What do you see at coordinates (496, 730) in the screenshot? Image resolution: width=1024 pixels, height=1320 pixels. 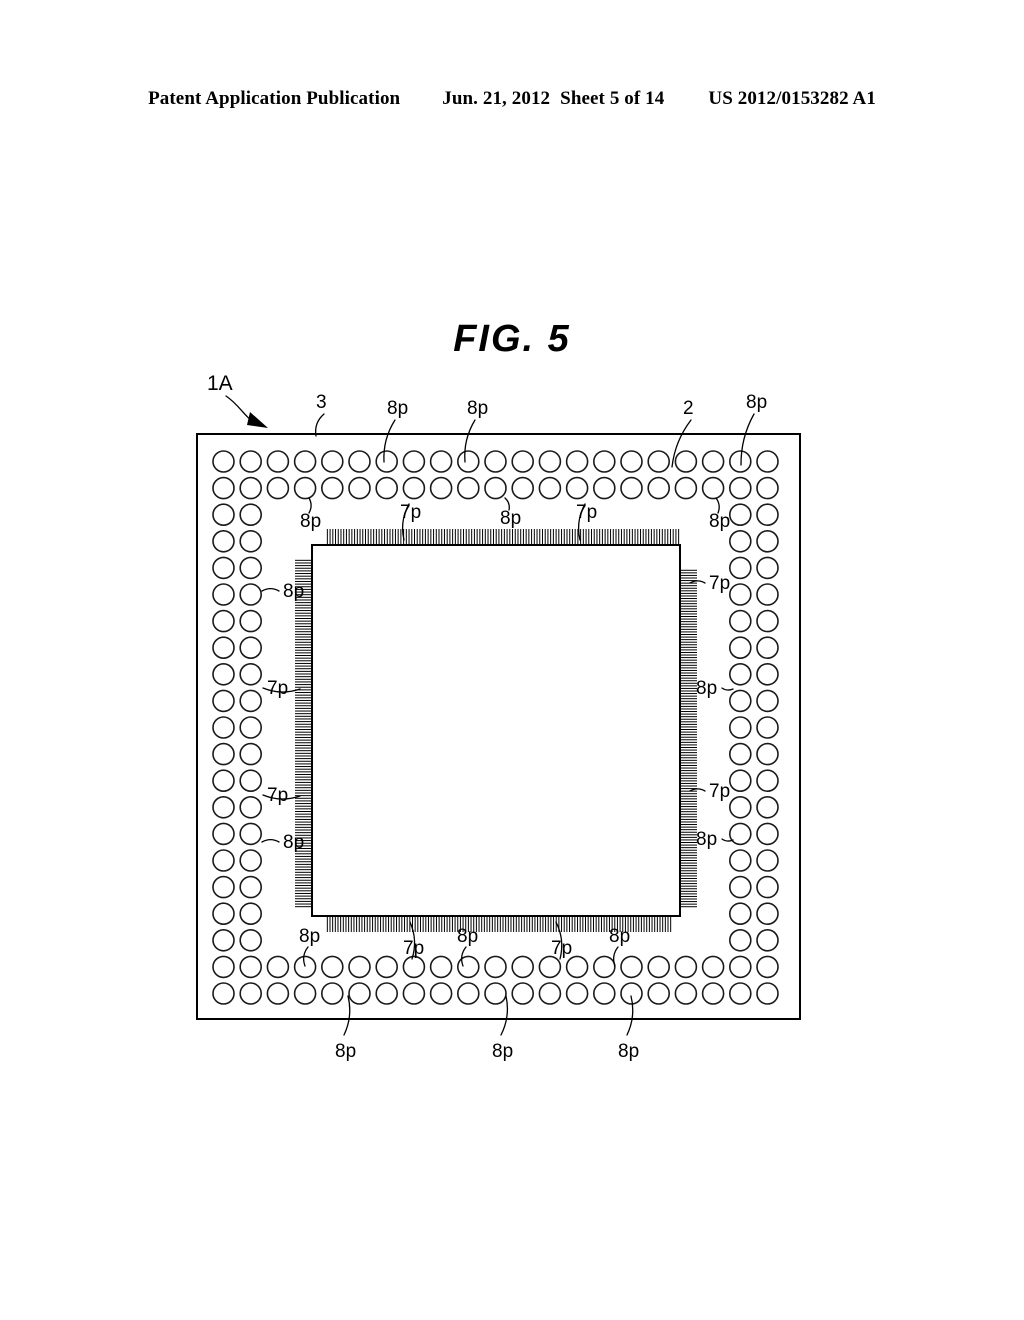 I see `semiconductor-die-outline` at bounding box center [496, 730].